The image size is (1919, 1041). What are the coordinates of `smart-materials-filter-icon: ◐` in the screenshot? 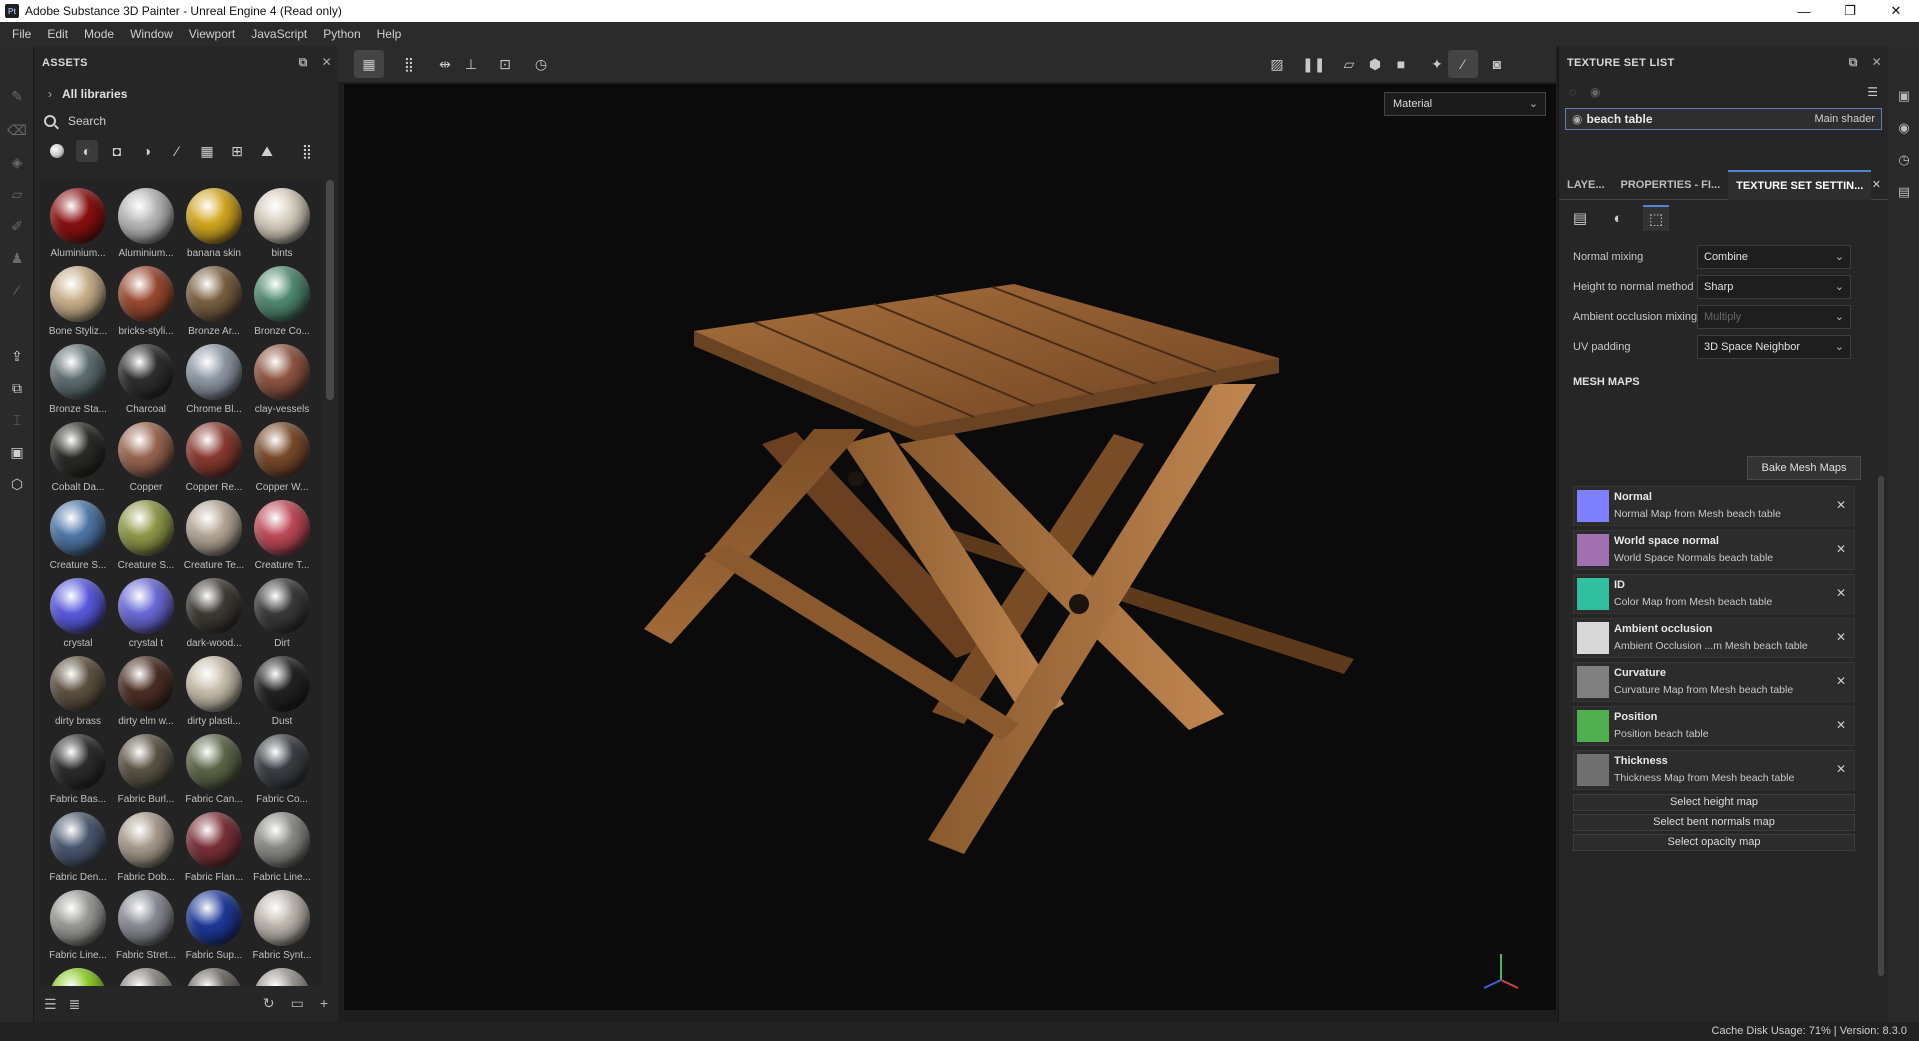 It's located at (87, 151).